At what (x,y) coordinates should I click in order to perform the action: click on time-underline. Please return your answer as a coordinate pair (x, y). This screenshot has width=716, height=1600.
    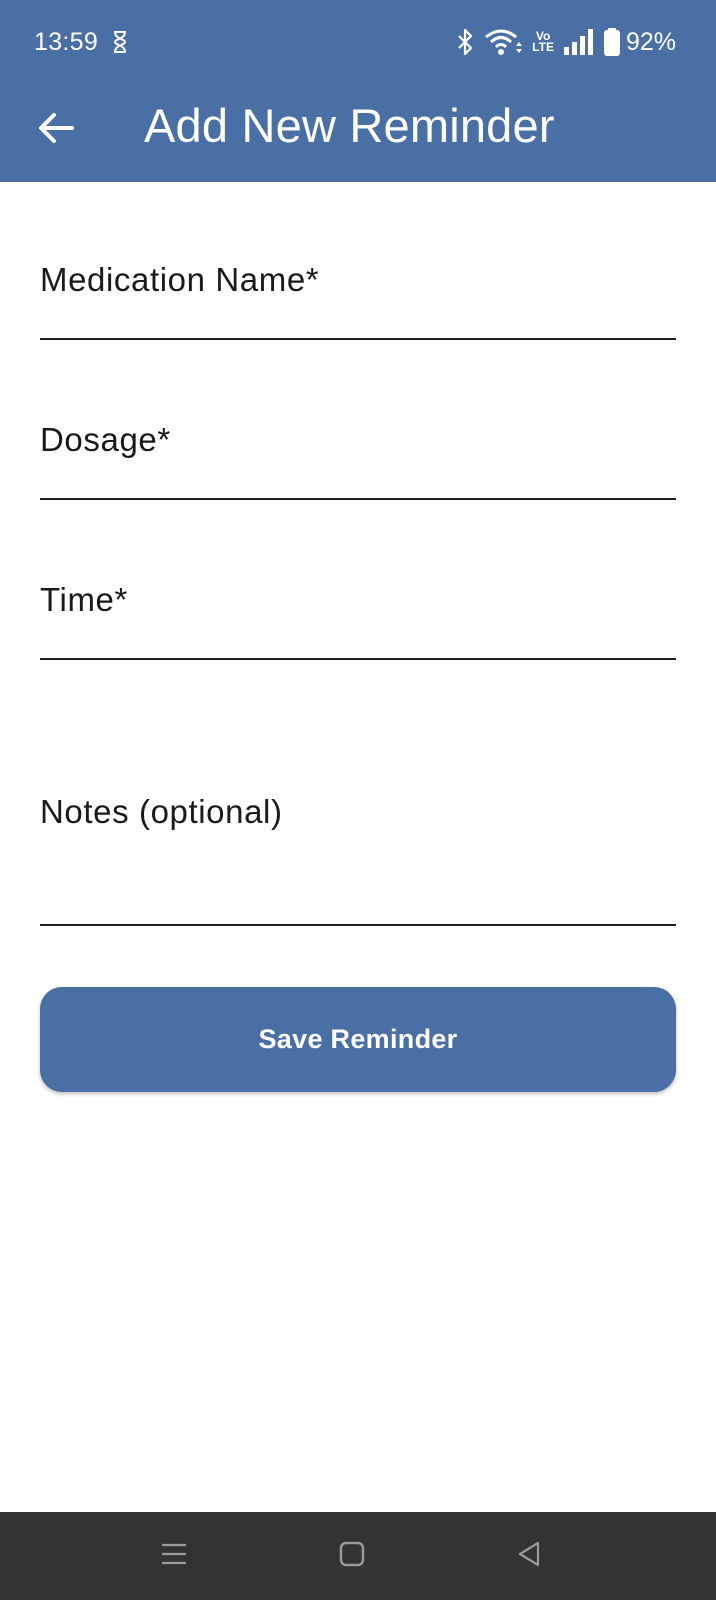
    Looking at the image, I should click on (358, 659).